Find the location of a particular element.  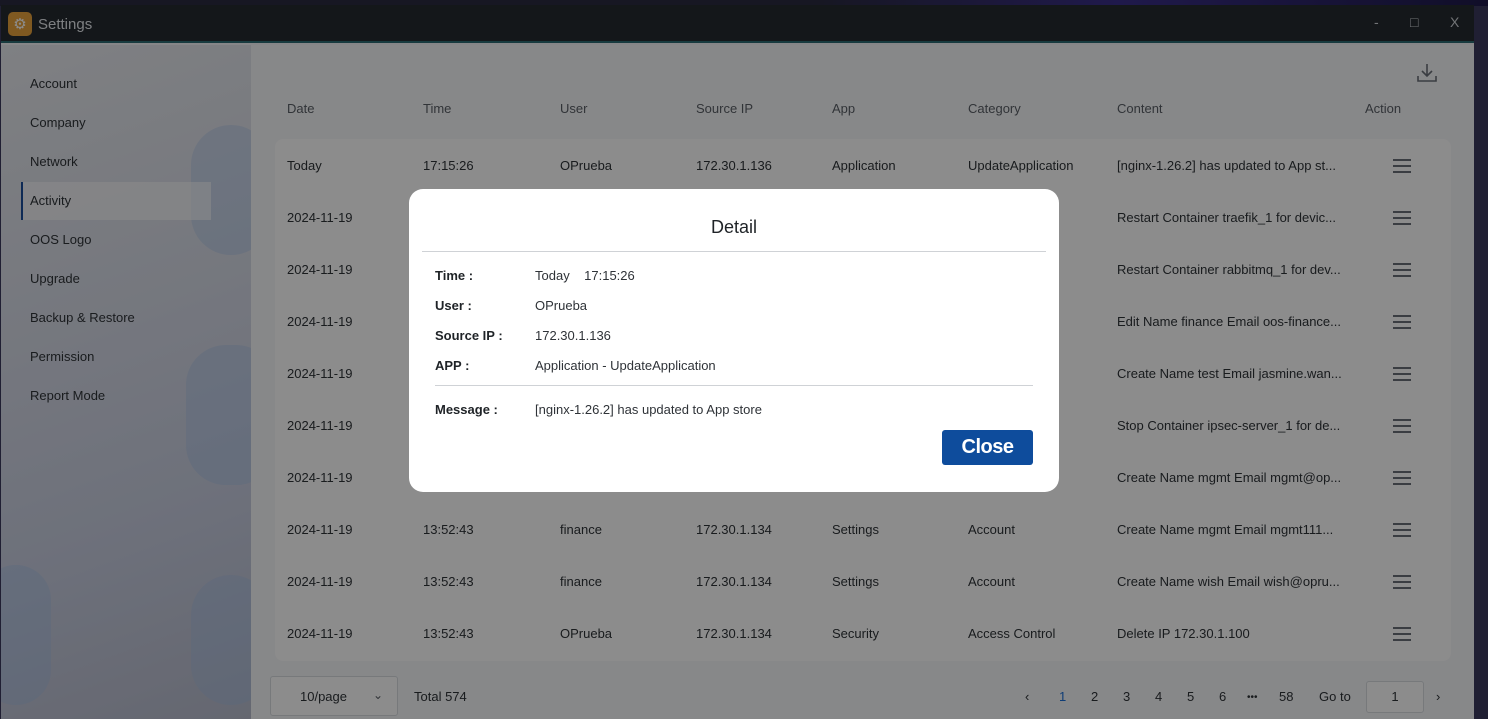

time-value: Today 17:15:26 is located at coordinates (585, 275).